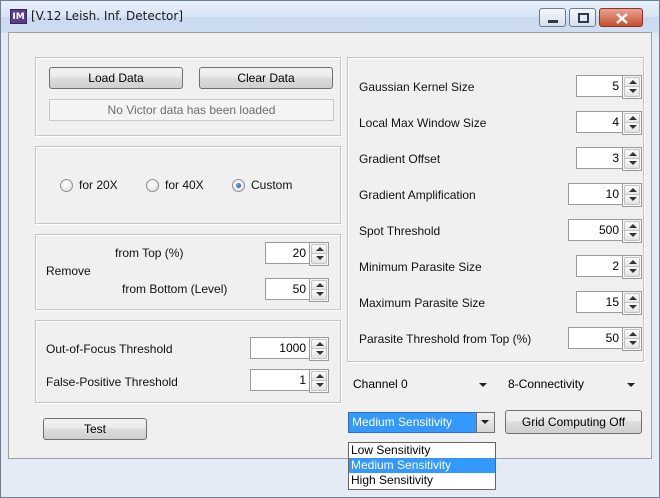 The width and height of the screenshot is (660, 498). I want to click on sensitivity-option-high: High Sensitivity, so click(422, 480).